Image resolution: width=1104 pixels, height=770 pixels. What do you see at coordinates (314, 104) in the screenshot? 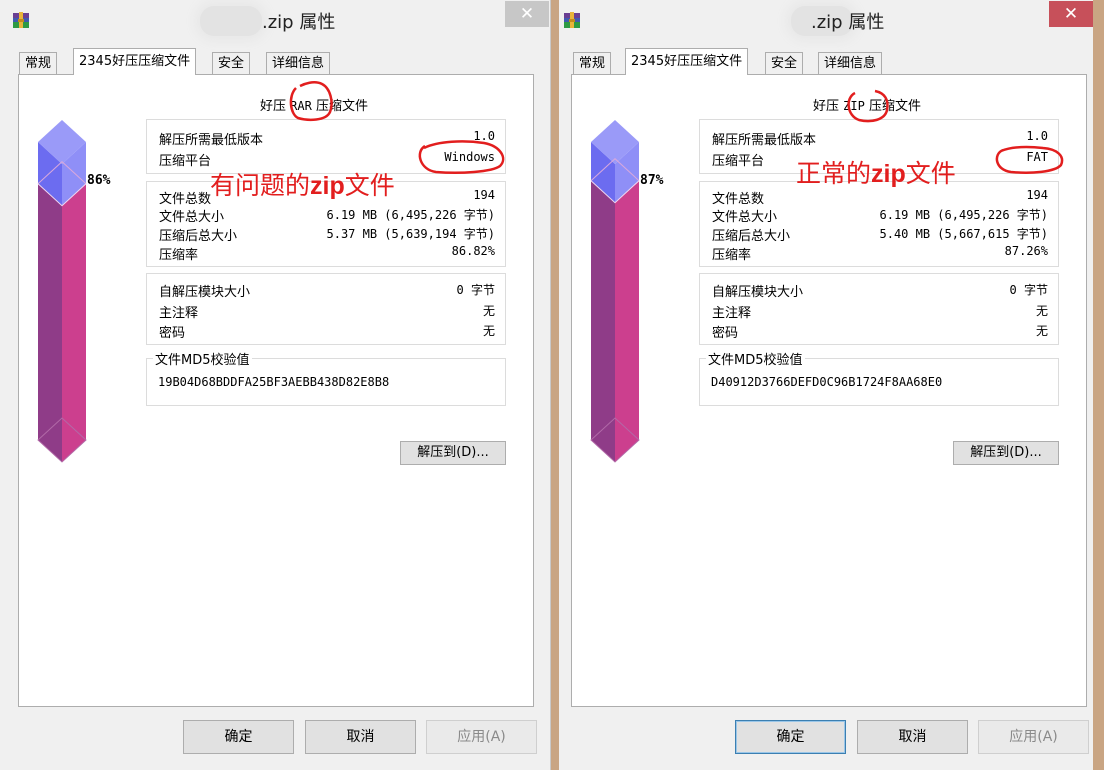
I see `archive-type-line: 好压 RAR 压缩文件` at bounding box center [314, 104].